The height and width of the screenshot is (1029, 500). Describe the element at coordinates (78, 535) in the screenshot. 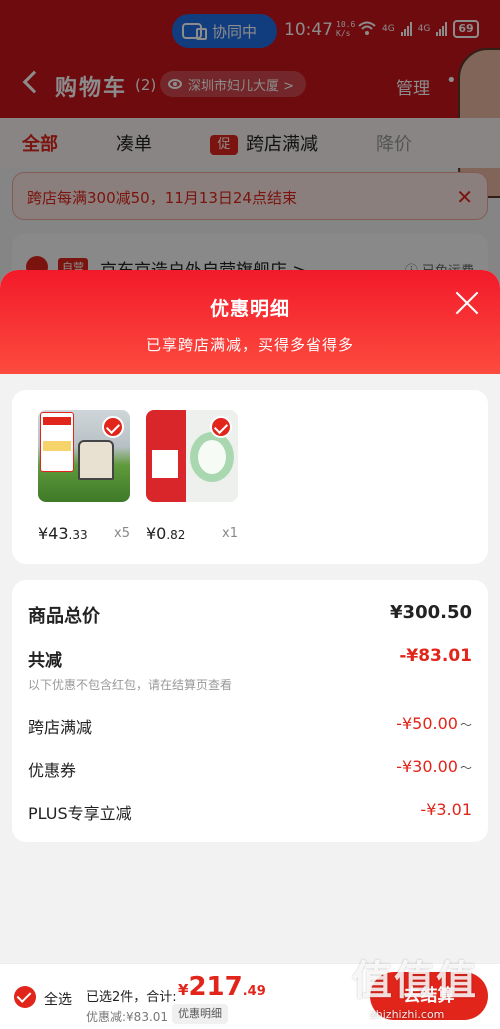

I see `price-decimal: .33` at that location.